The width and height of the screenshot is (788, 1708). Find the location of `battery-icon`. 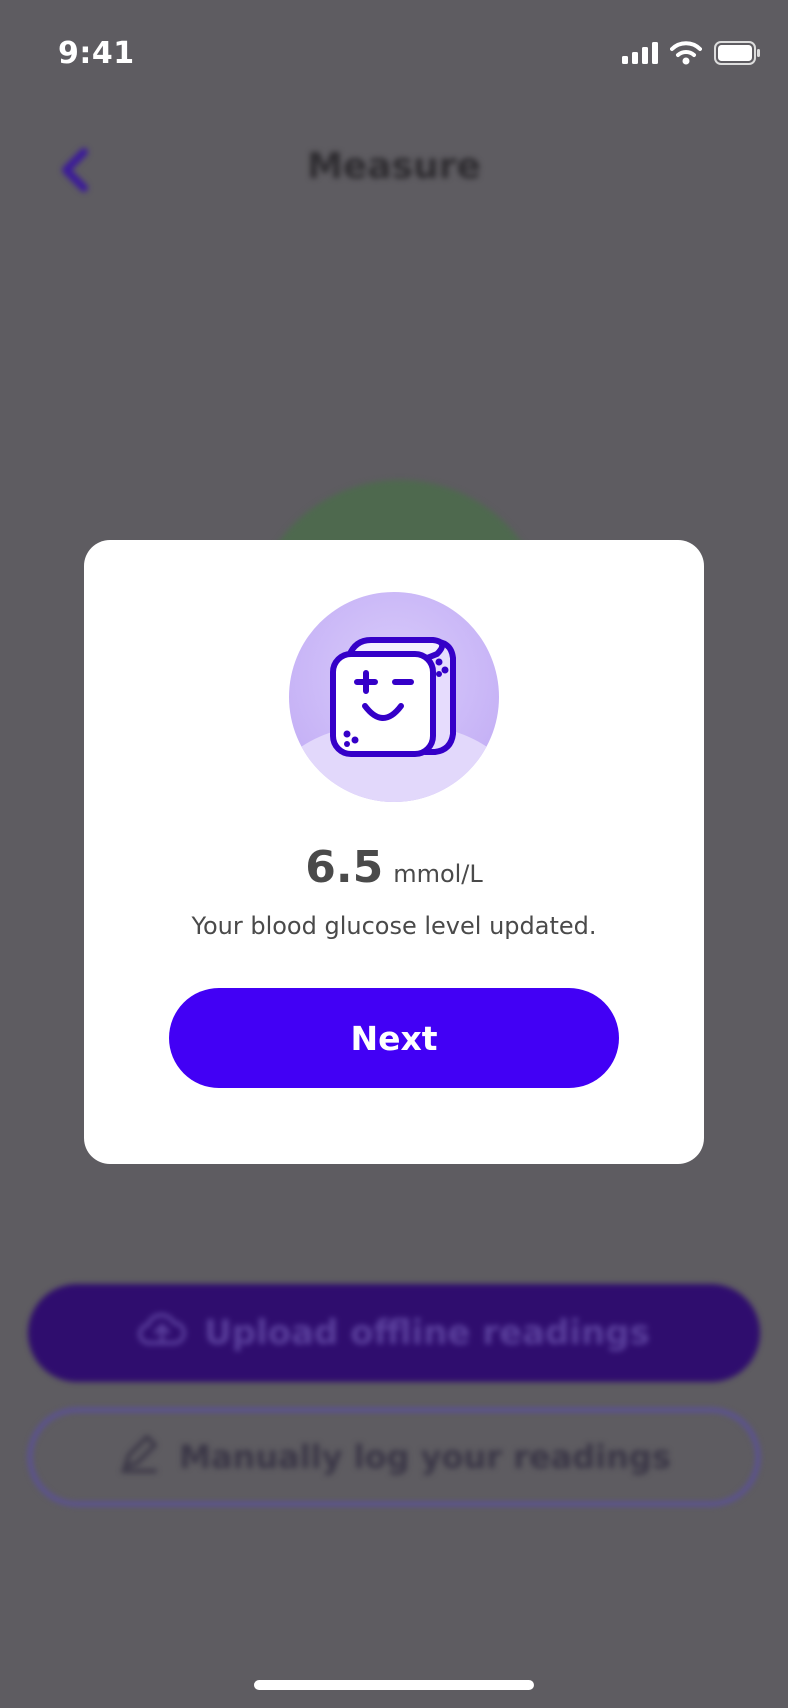

battery-icon is located at coordinates (738, 55).